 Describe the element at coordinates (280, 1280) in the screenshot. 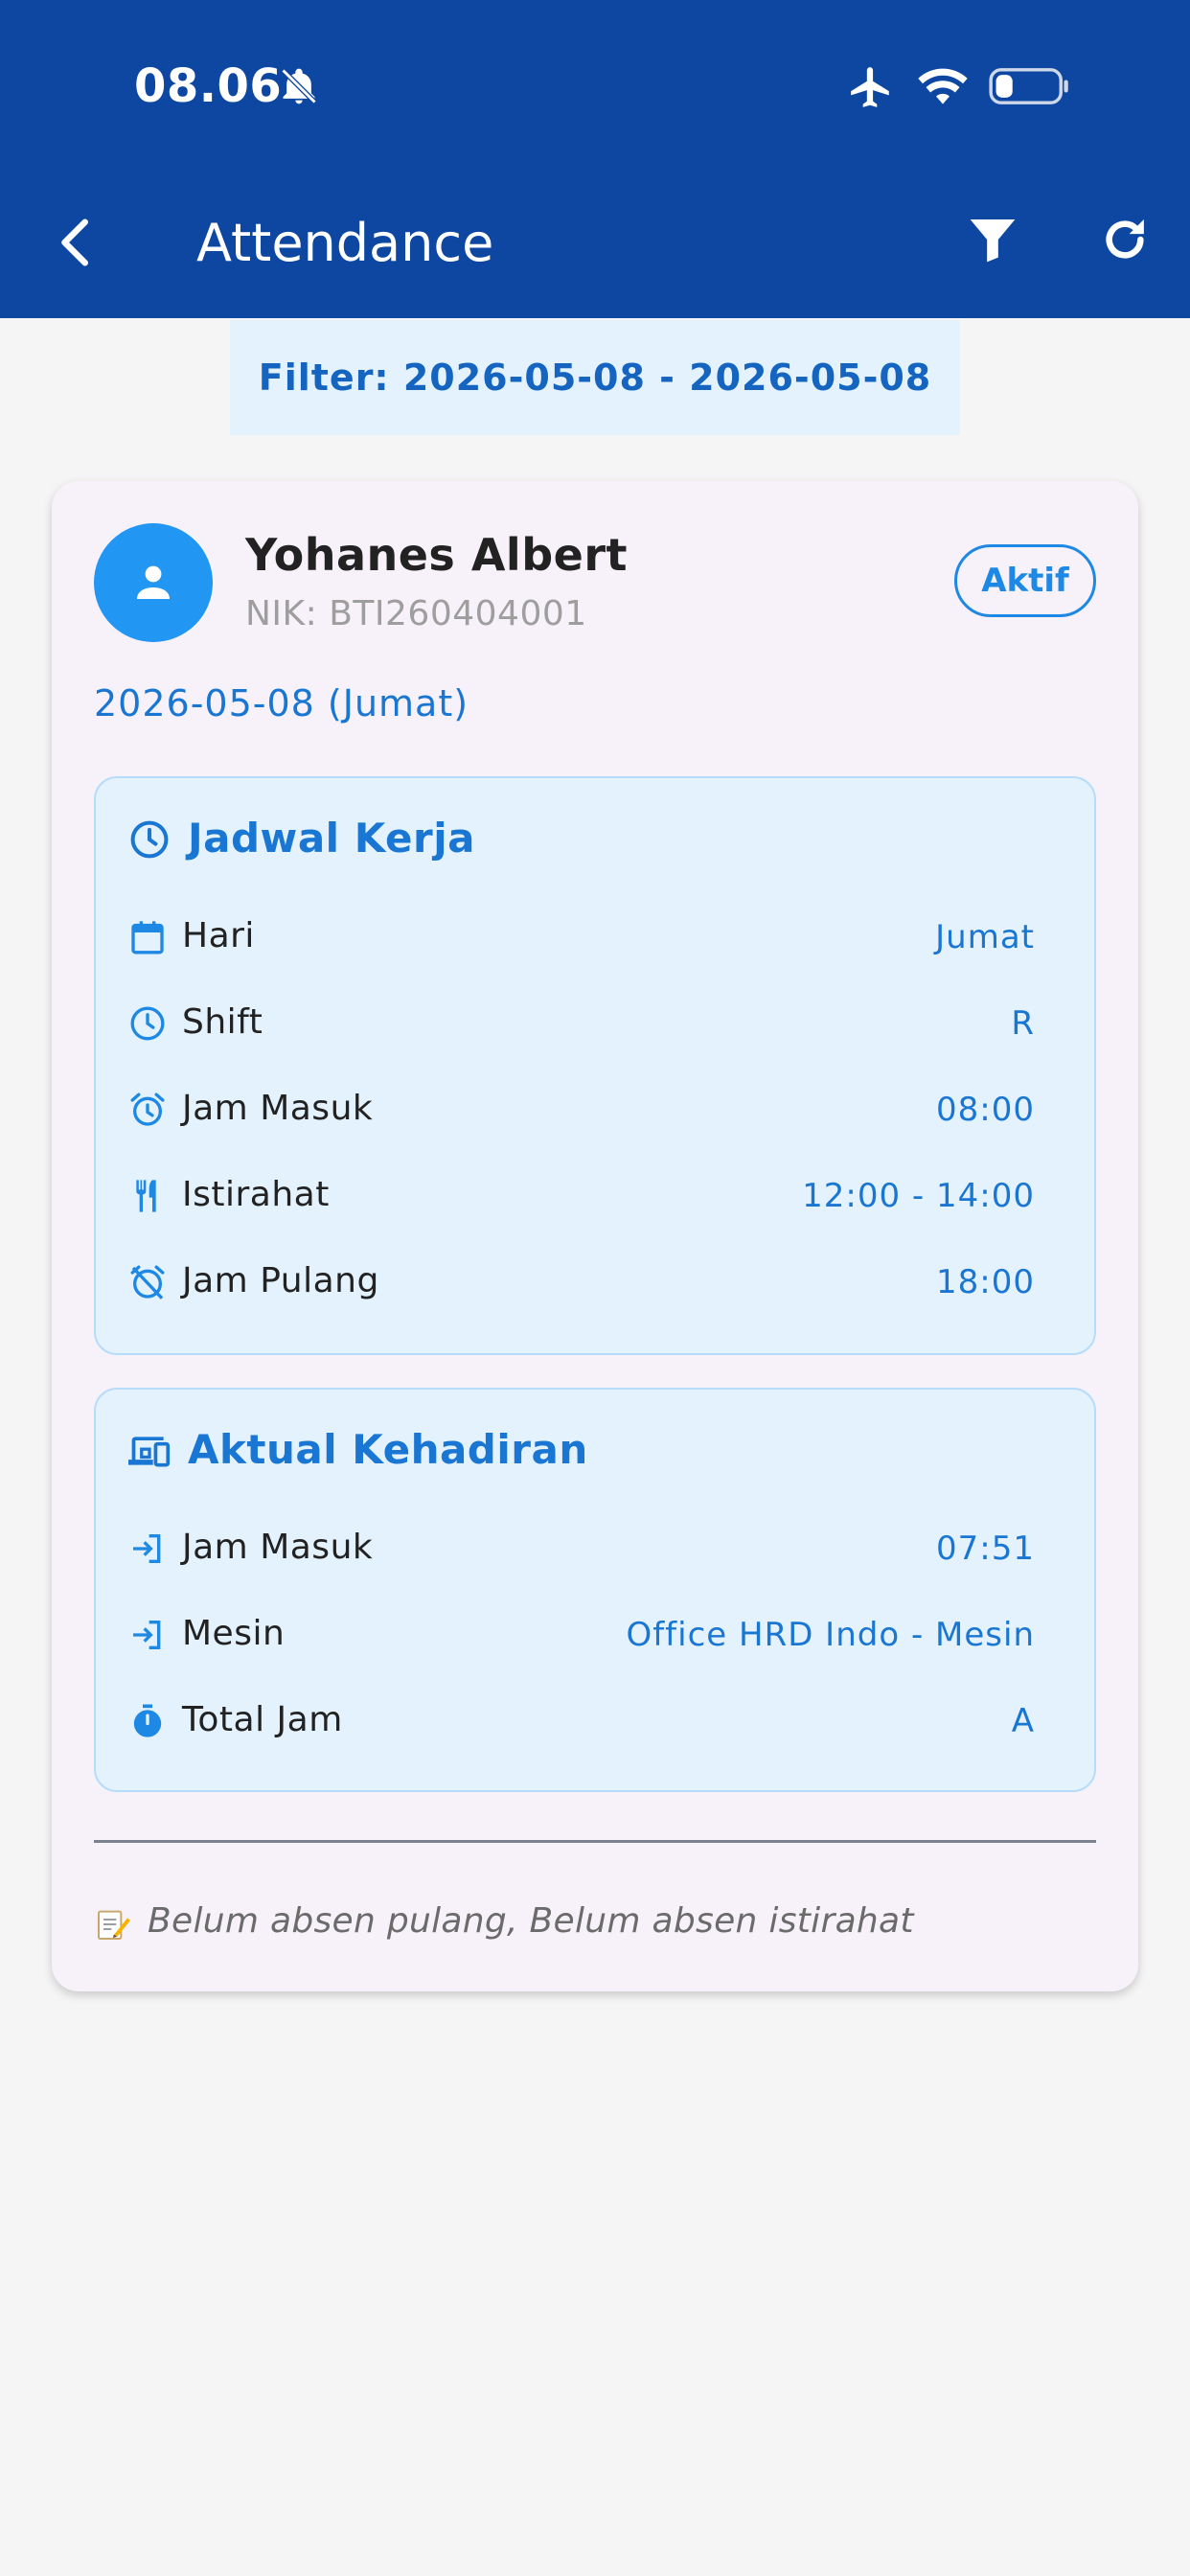

I see `row-label: Jam Pulang` at that location.